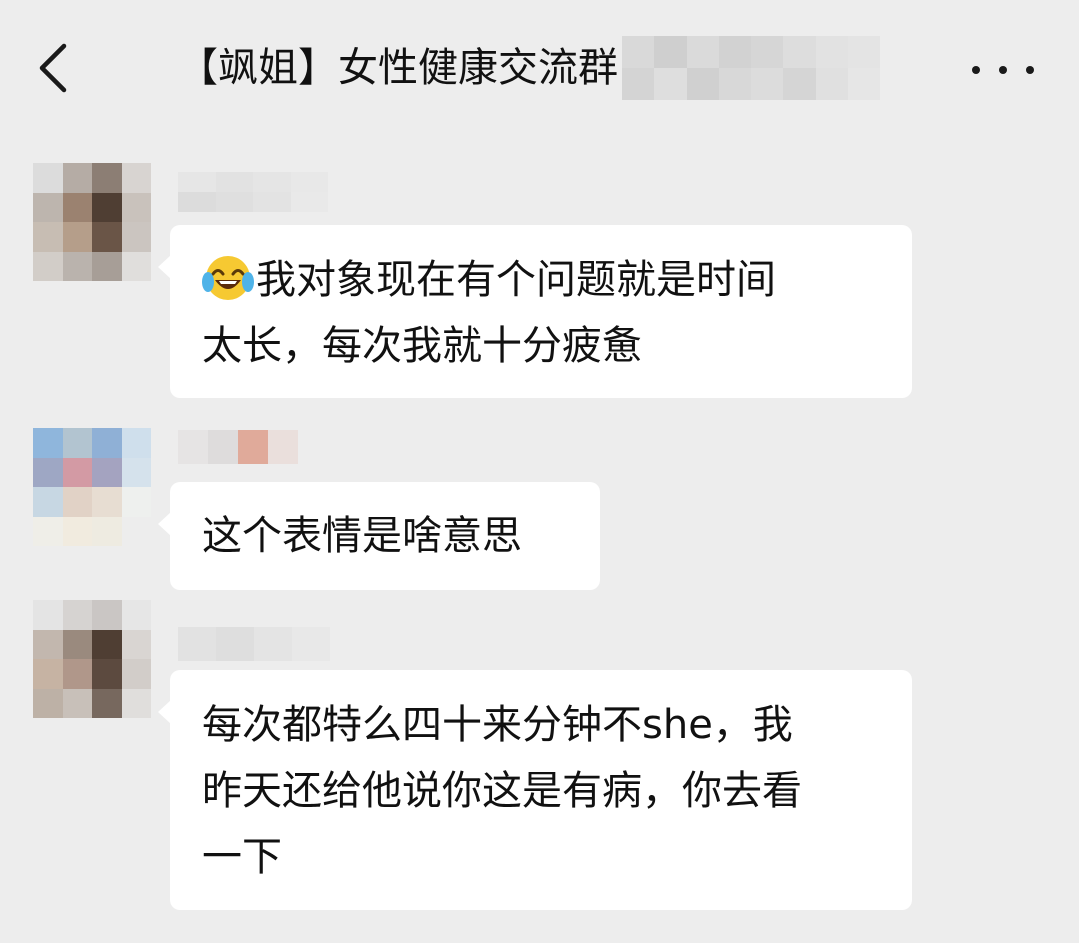  I want to click on message-bubble: 我对象现在有个问题就是时间 太长，每次我就十分疲惫, so click(535, 311).